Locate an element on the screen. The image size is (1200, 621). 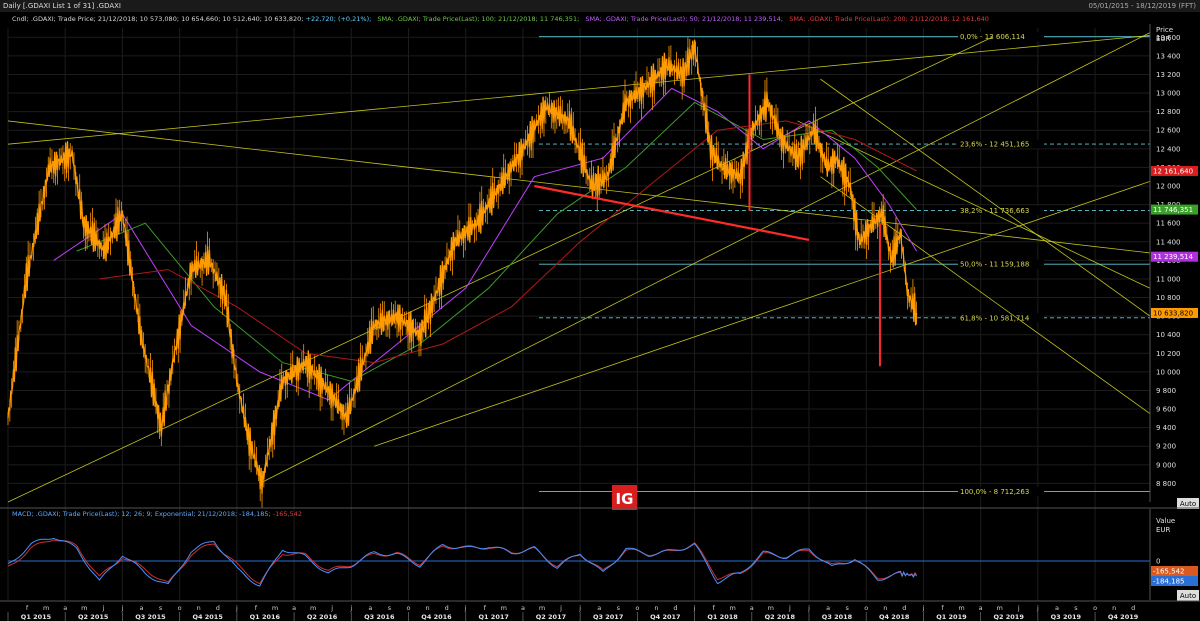
price-tag-text: 11 239,514 is located at coordinates (1173, 257).